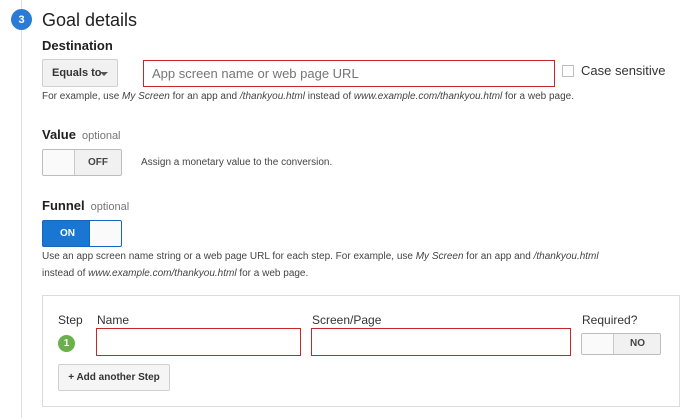  Describe the element at coordinates (82, 233) in the screenshot. I see `funnel-toggle: ON` at that location.